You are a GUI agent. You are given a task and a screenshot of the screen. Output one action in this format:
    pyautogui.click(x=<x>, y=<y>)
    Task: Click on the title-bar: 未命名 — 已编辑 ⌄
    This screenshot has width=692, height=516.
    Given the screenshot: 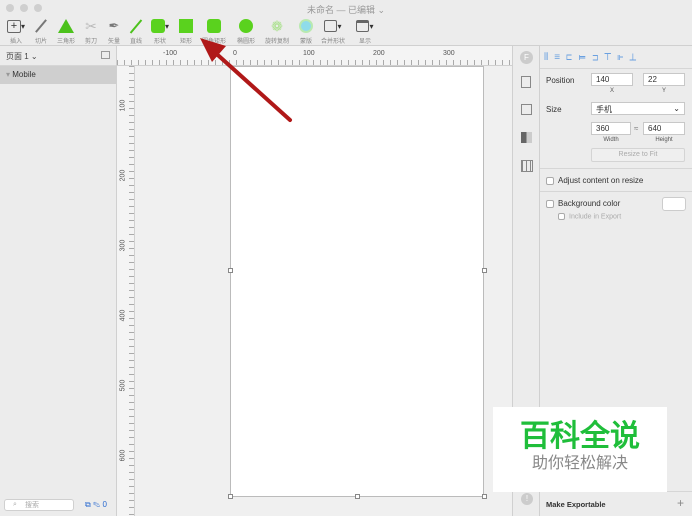 What is the action you would take?
    pyautogui.click(x=346, y=8)
    